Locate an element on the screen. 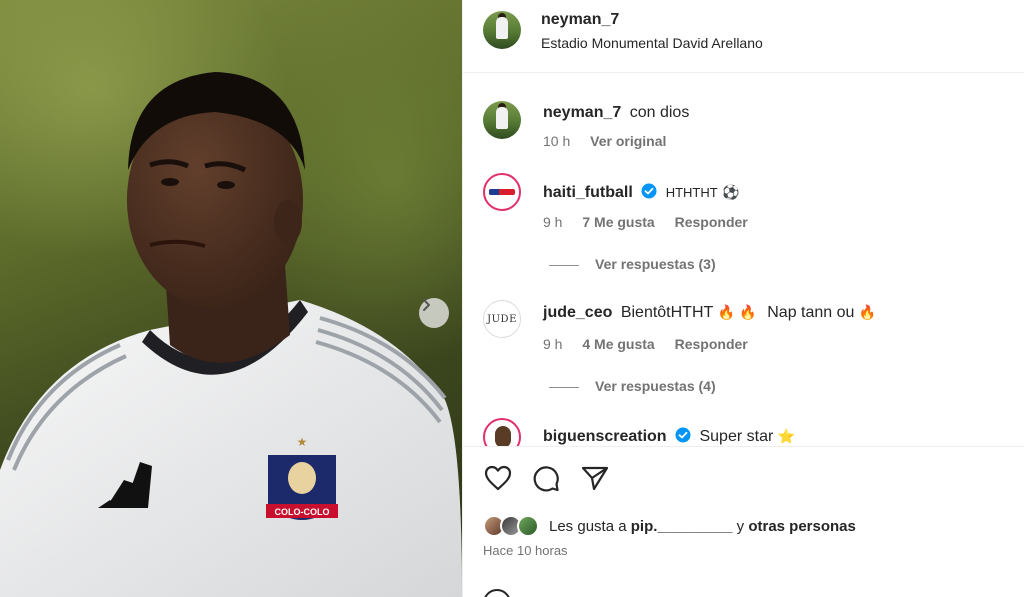 The height and width of the screenshot is (597, 1024). commenter-avatar: JUDE is located at coordinates (502, 319).